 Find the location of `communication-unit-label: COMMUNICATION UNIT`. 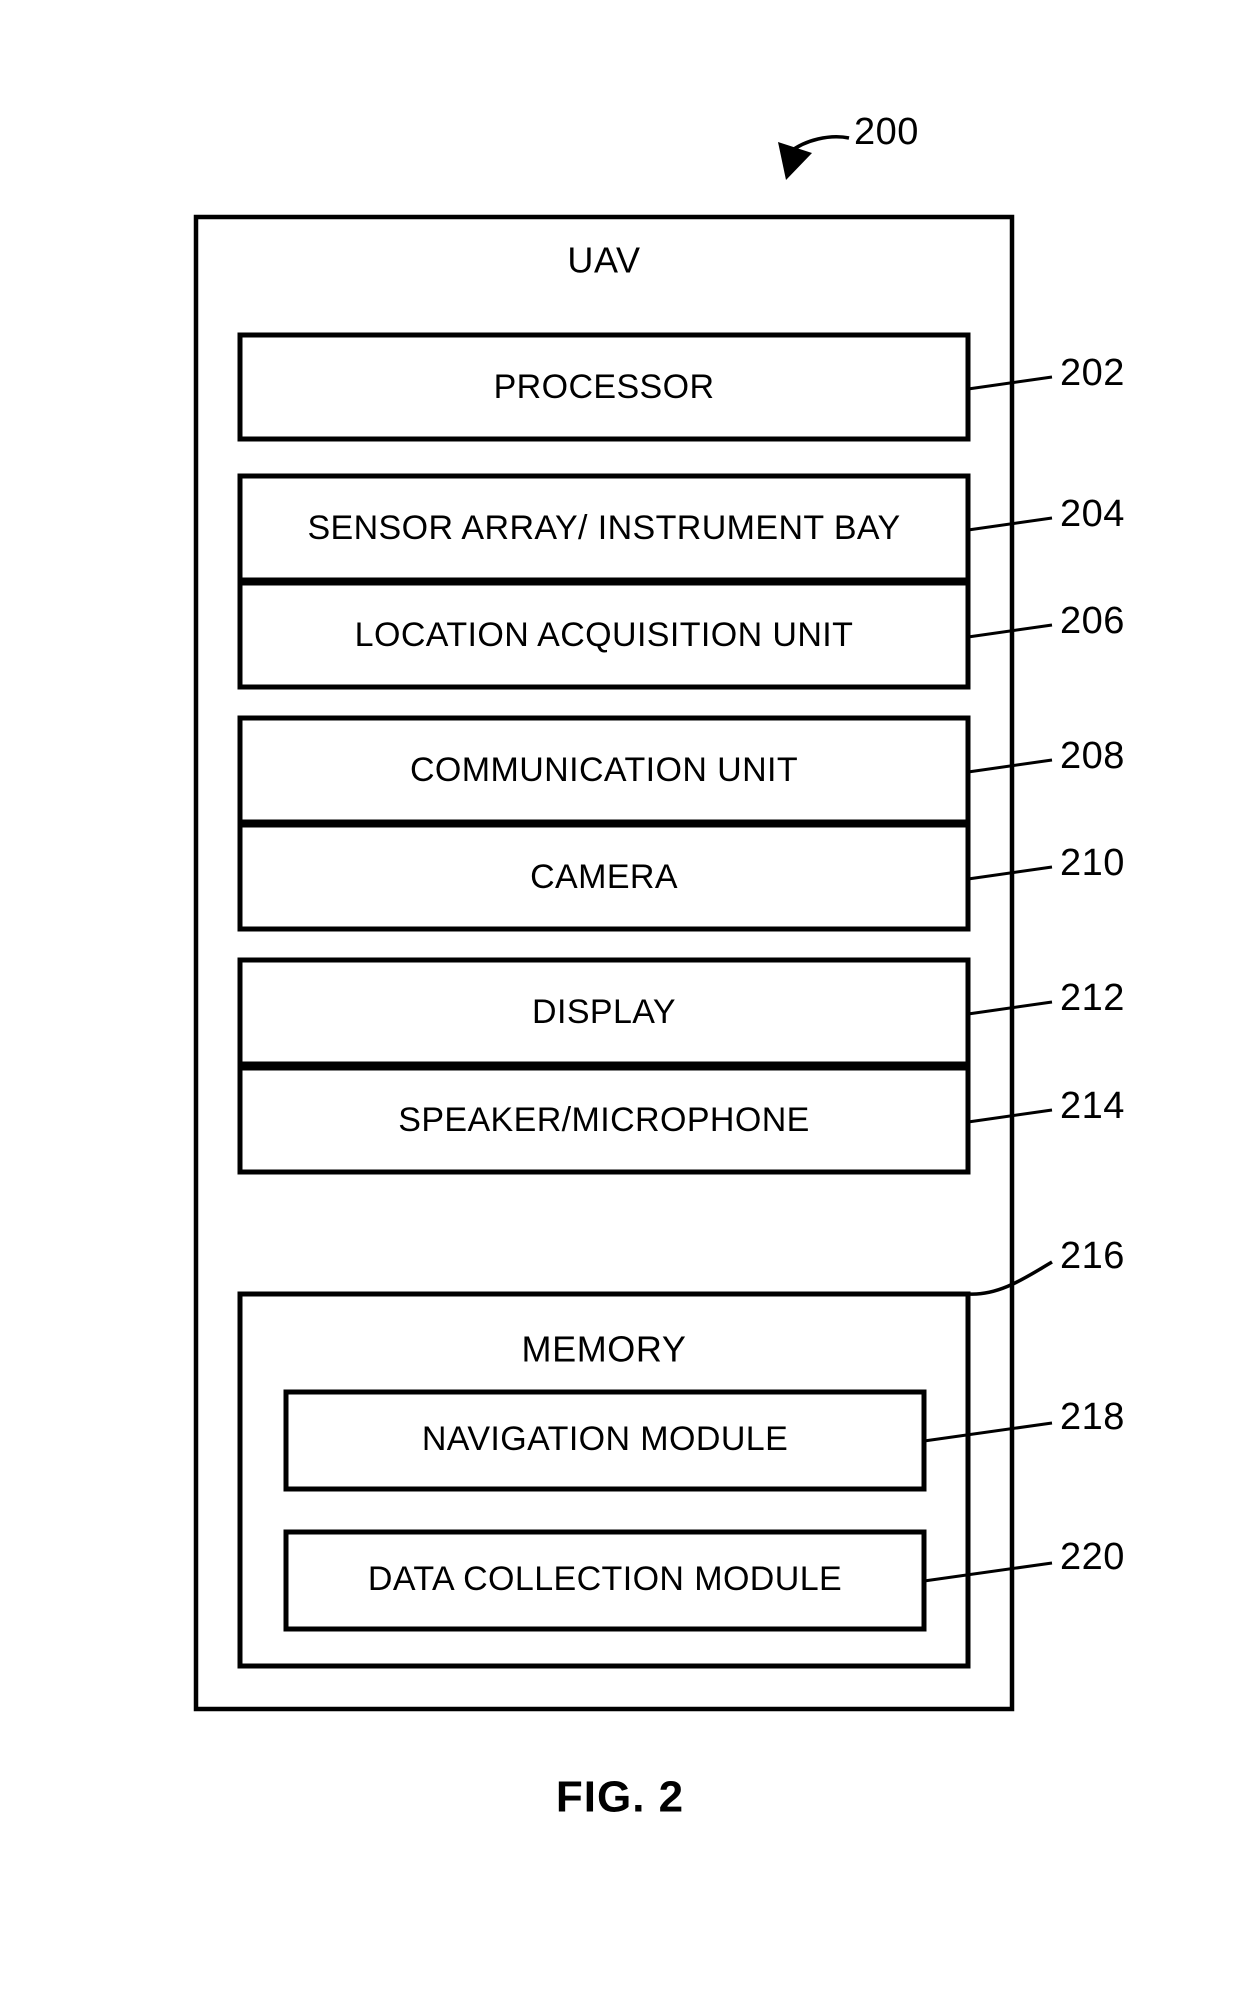

communication-unit-label: COMMUNICATION UNIT is located at coordinates (604, 770).